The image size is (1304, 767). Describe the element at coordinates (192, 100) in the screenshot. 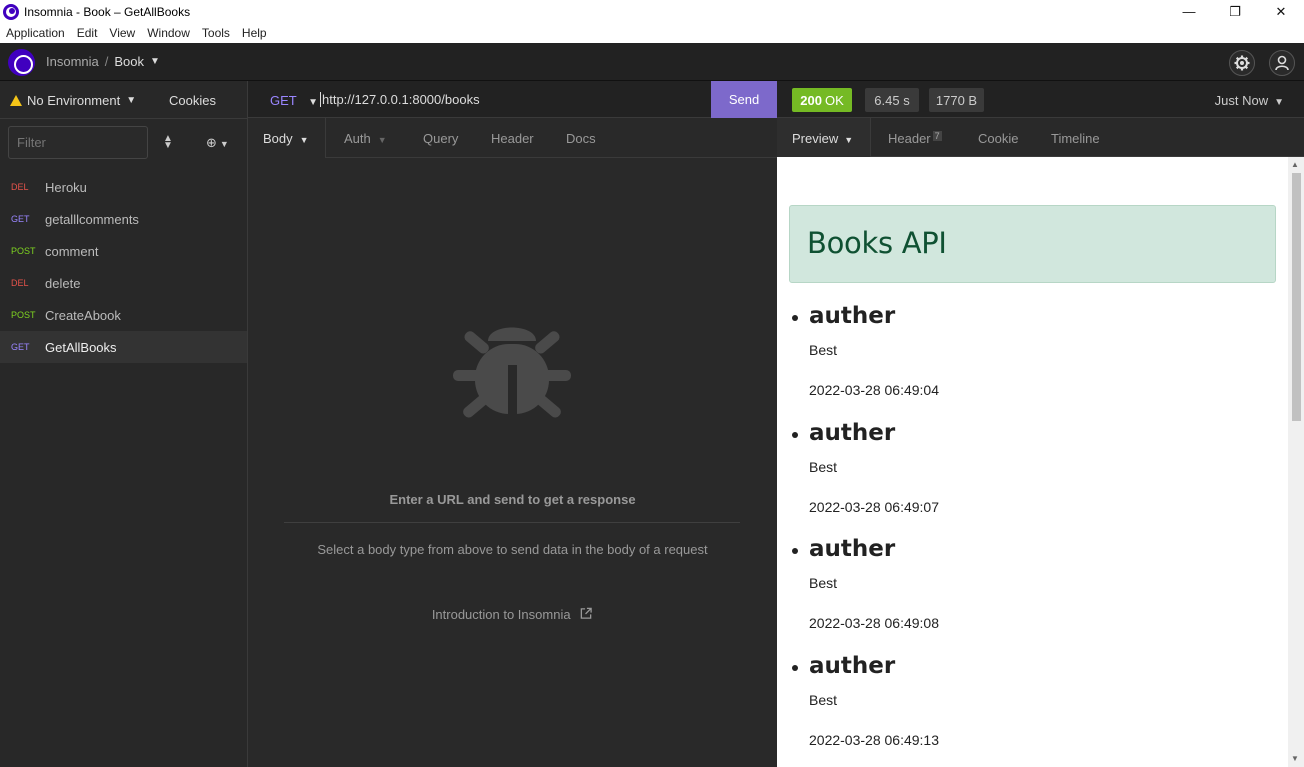

I see `cookies-button: Cookies` at that location.